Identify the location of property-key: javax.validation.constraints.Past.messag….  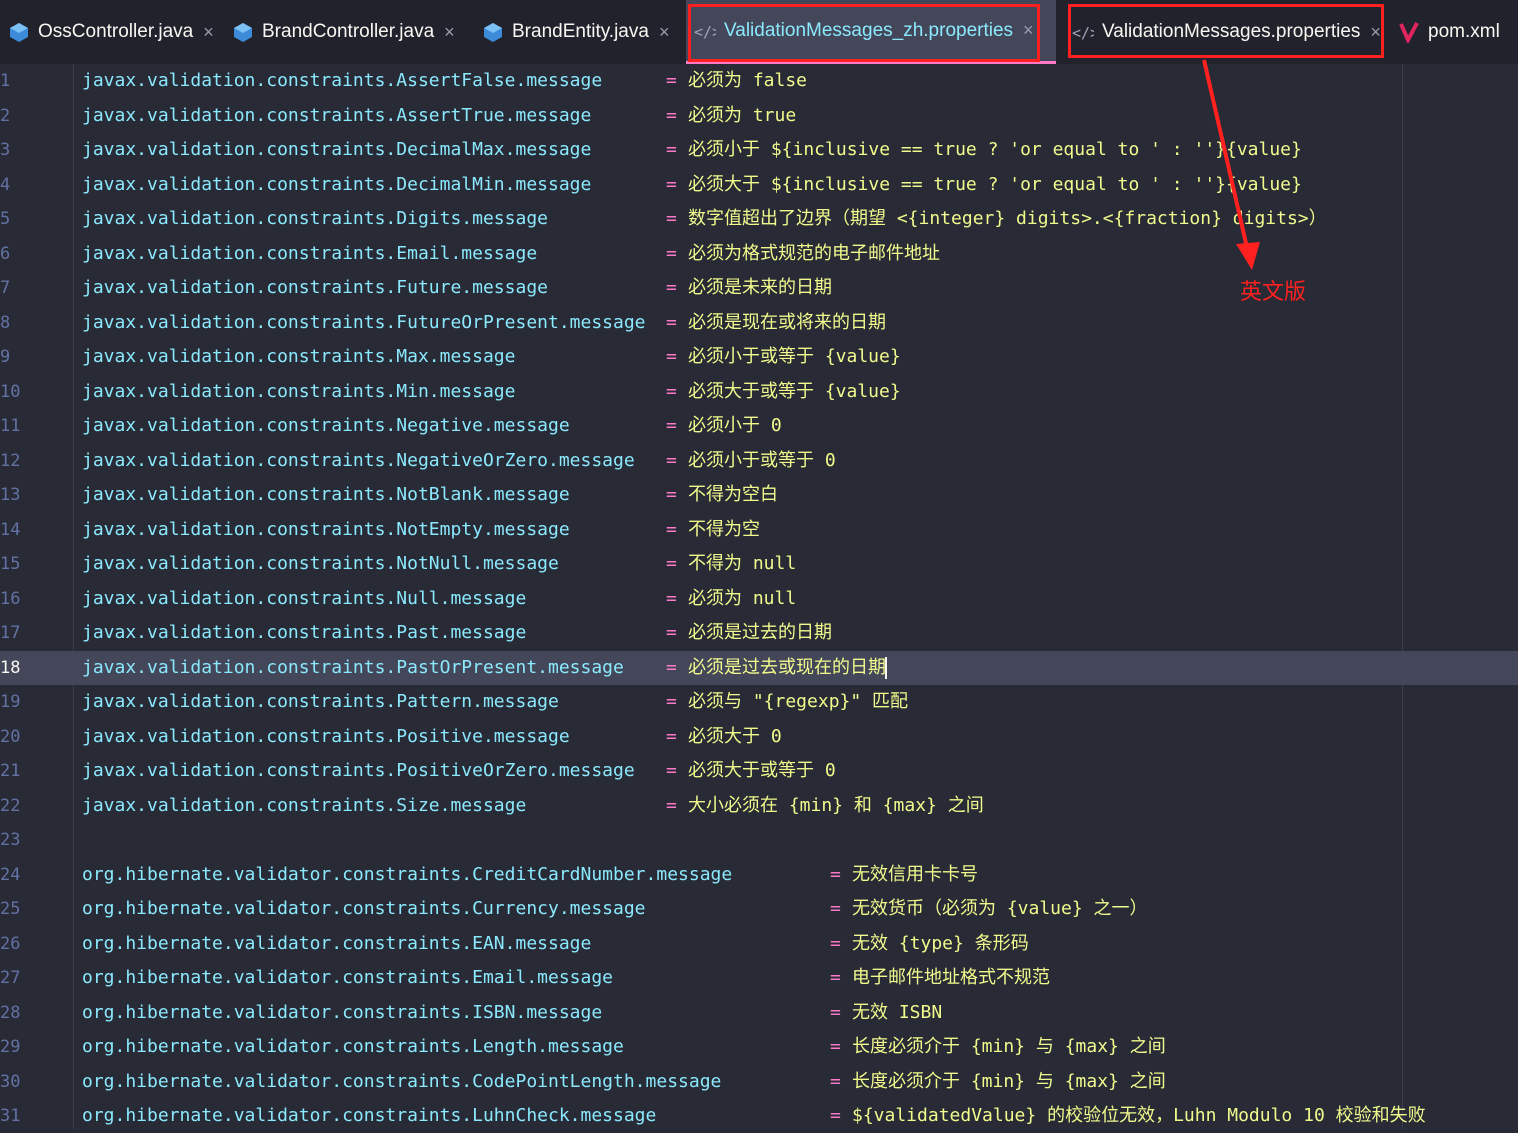
(304, 632).